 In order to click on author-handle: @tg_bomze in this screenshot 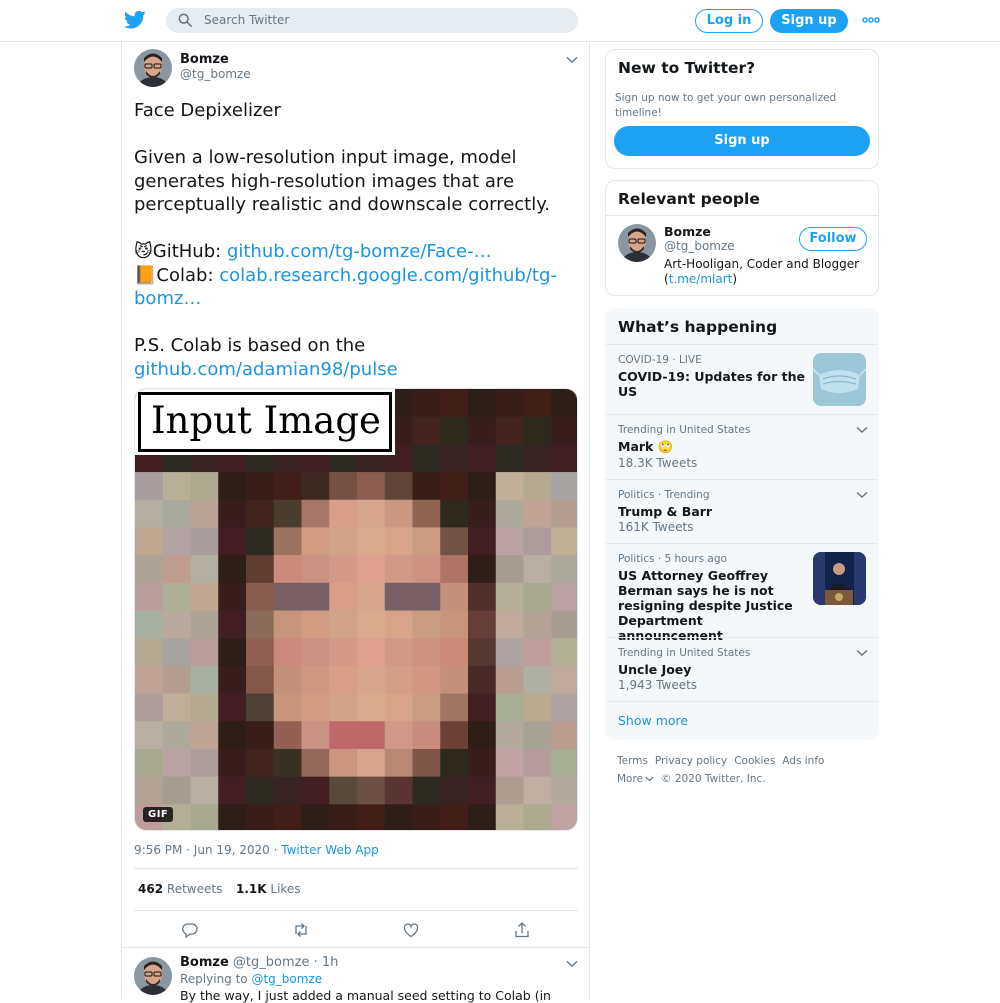, I will do `click(215, 74)`.